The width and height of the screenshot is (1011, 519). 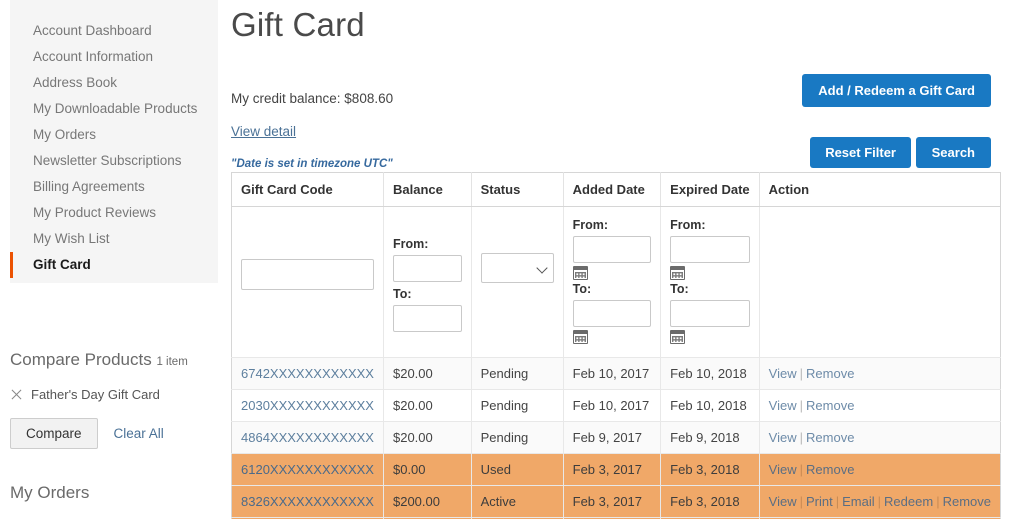 What do you see at coordinates (114, 187) in the screenshot?
I see `sidebar-item-billing-agreements: Billing Agreements` at bounding box center [114, 187].